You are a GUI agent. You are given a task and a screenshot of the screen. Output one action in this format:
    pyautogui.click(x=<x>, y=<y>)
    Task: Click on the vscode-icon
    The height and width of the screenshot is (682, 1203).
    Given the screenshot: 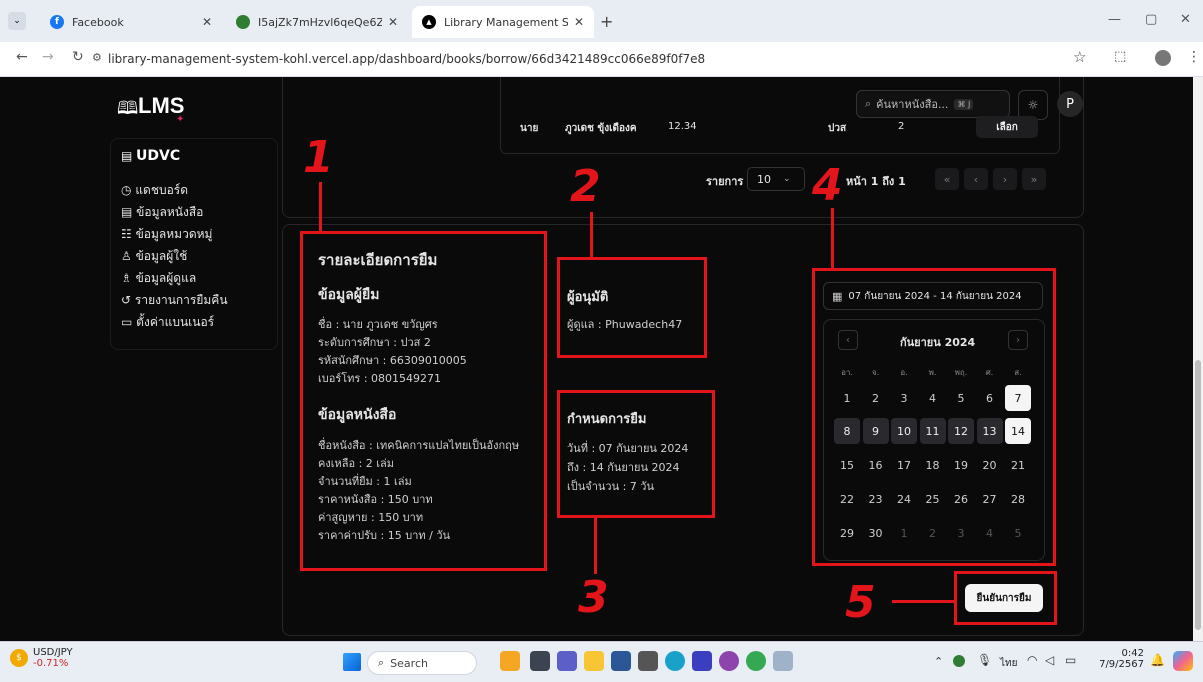 What is the action you would take?
    pyautogui.click(x=702, y=661)
    